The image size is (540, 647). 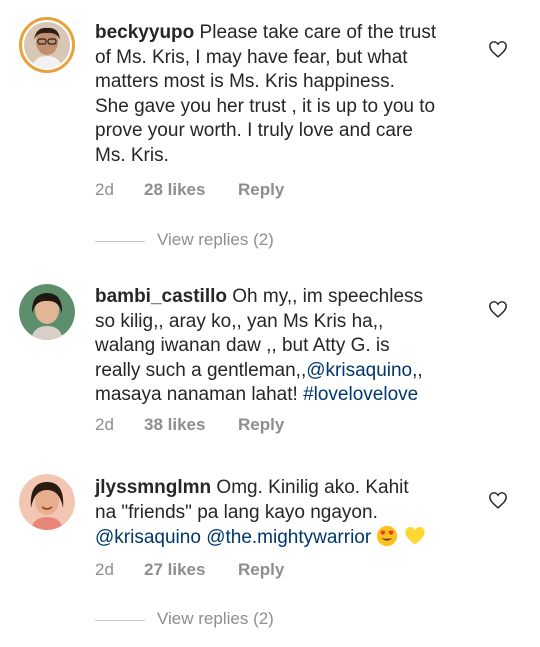 What do you see at coordinates (415, 536) in the screenshot?
I see `yellow-heart-emoji` at bounding box center [415, 536].